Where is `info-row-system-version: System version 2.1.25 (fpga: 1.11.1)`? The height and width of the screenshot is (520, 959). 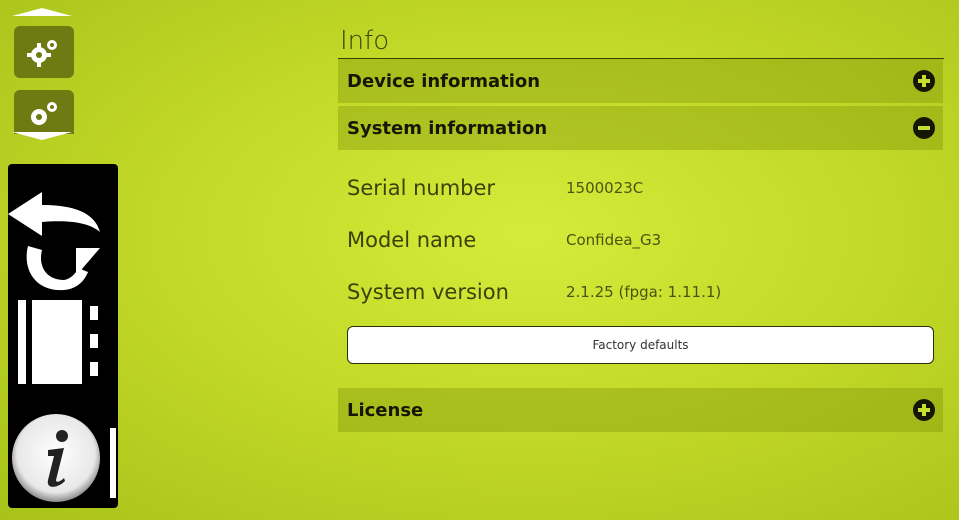
info-row-system-version: System version 2.1.25 (fpga: 1.11.1) is located at coordinates (640, 292).